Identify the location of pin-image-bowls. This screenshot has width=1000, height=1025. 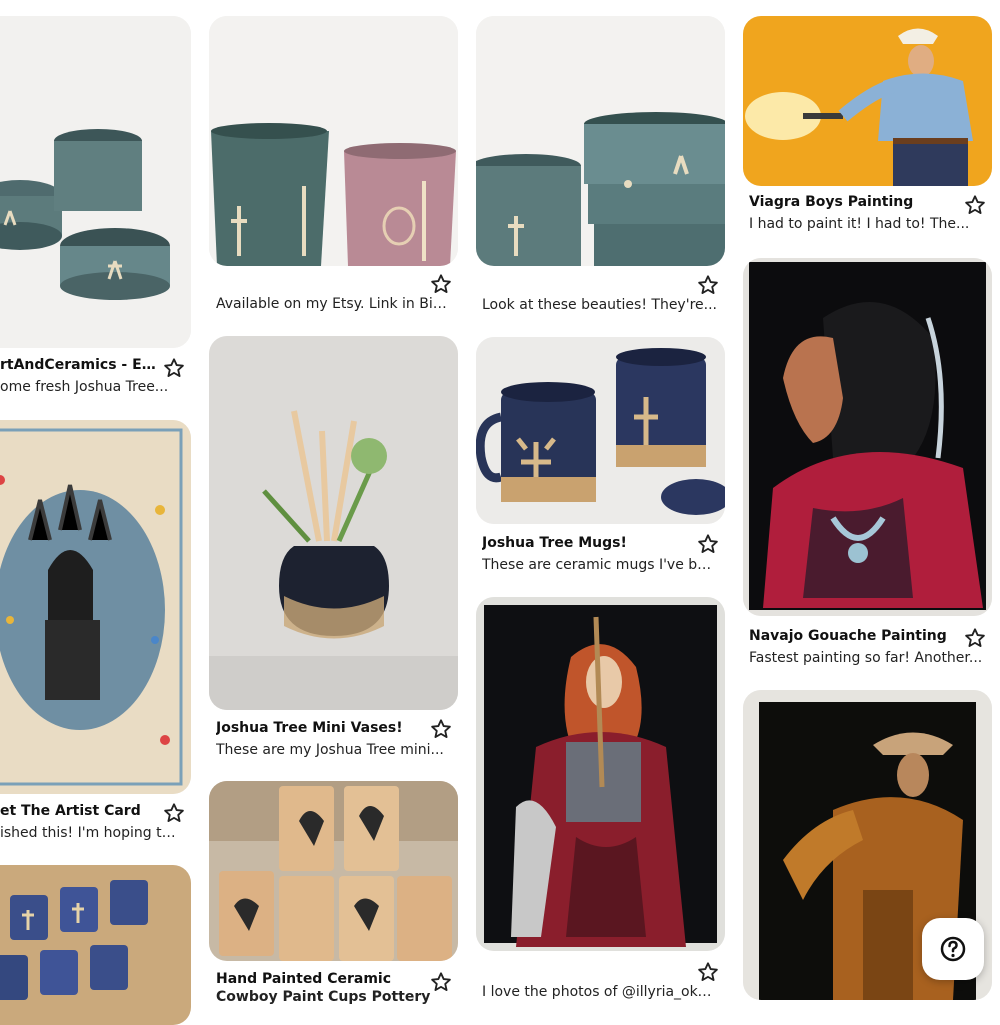
(95, 182).